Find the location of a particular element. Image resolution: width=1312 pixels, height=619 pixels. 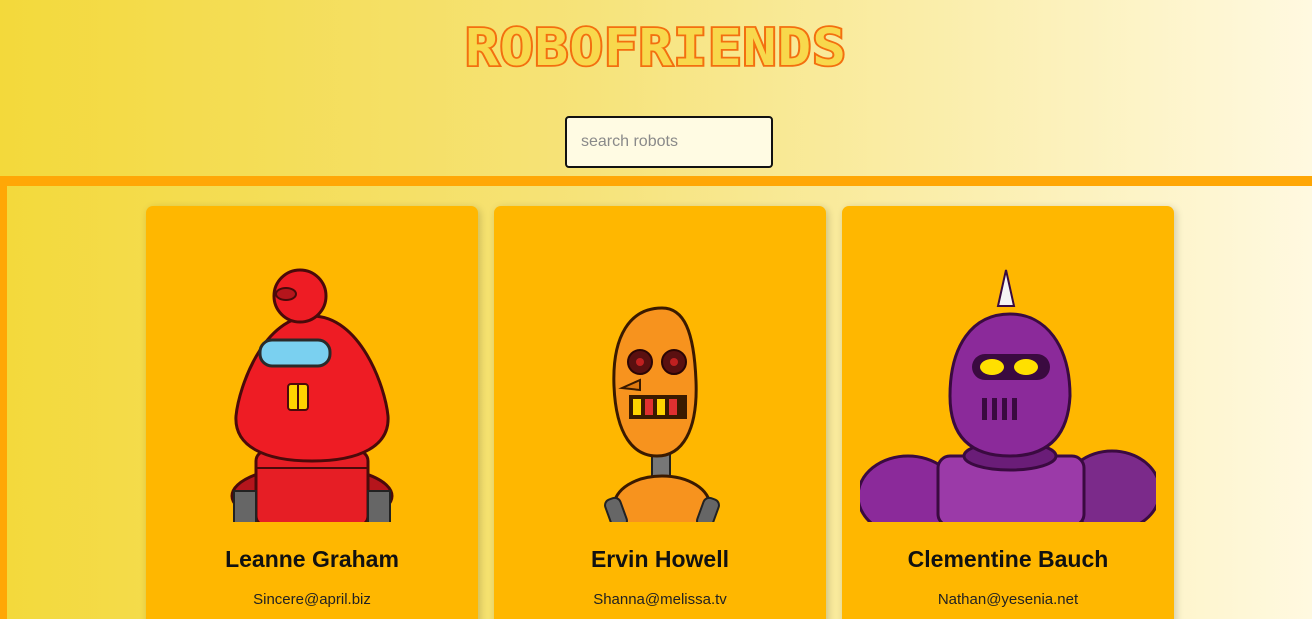

robot-email: Sincere@april.biz is located at coordinates (312, 599).